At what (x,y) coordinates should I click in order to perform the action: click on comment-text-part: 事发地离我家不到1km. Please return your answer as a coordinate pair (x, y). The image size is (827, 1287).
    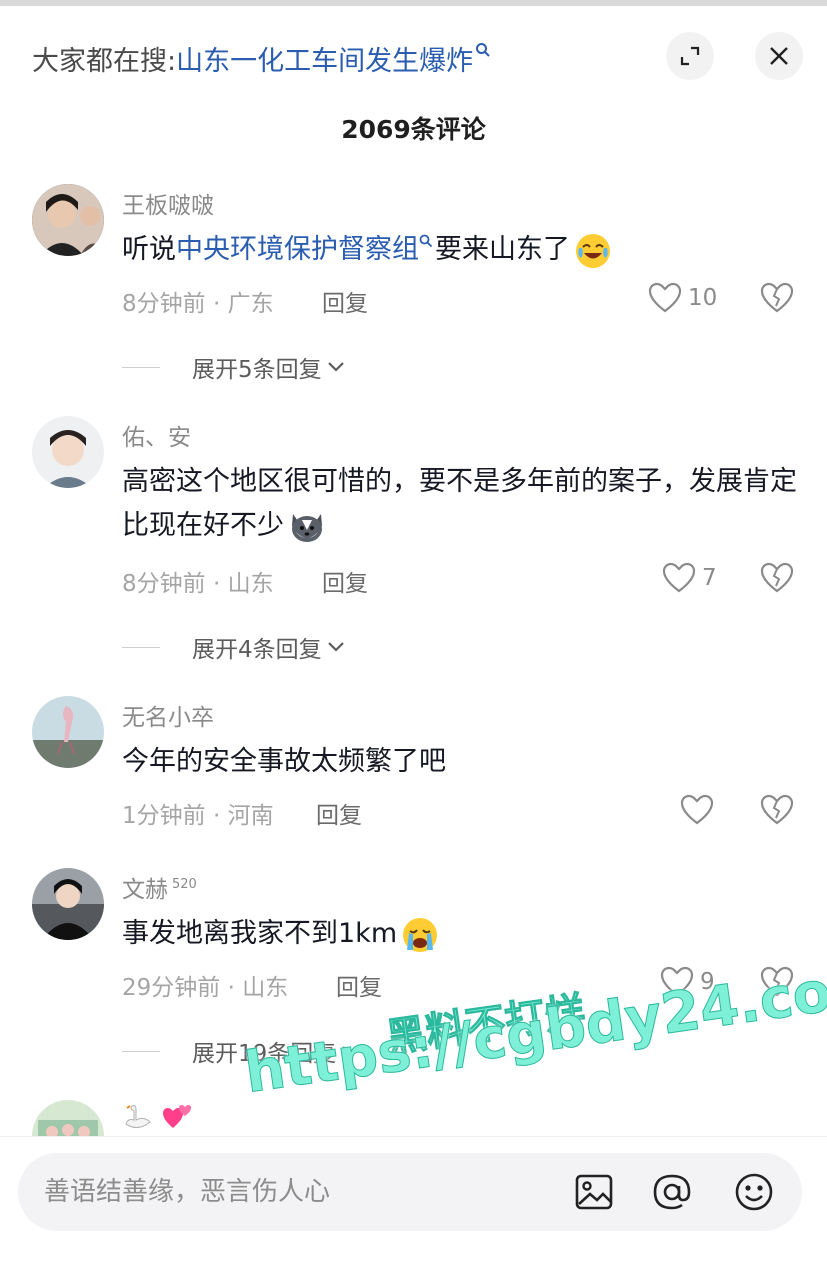
    Looking at the image, I should click on (260, 933).